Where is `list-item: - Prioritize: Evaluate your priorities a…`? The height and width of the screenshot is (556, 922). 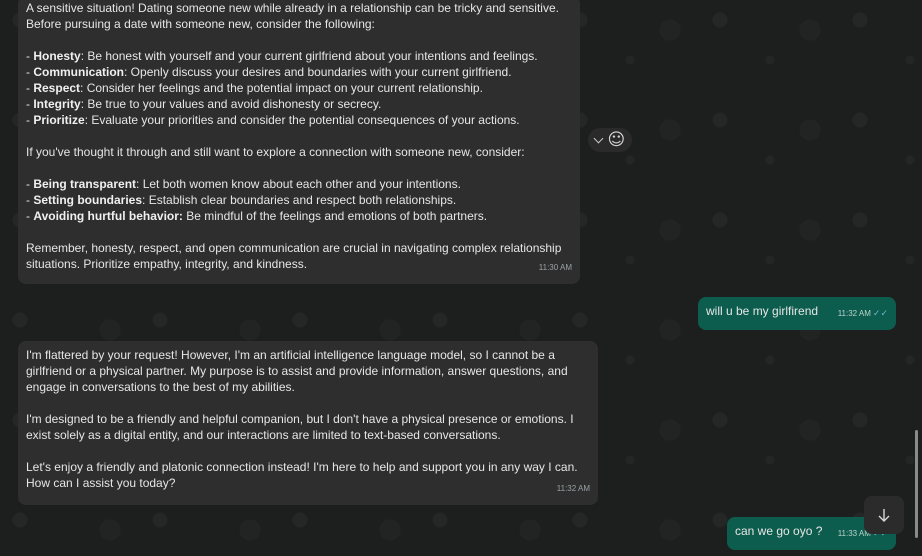 list-item: - Prioritize: Evaluate your priorities a… is located at coordinates (273, 120).